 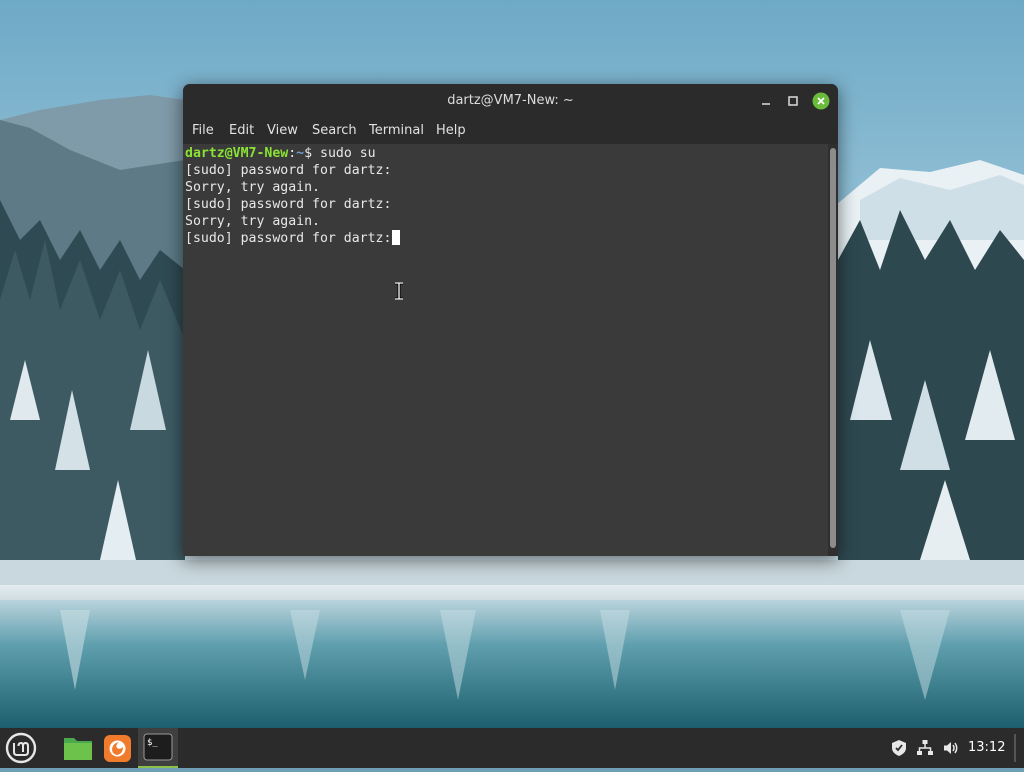 What do you see at coordinates (396, 130) in the screenshot?
I see `menu-terminal: Terminal` at bounding box center [396, 130].